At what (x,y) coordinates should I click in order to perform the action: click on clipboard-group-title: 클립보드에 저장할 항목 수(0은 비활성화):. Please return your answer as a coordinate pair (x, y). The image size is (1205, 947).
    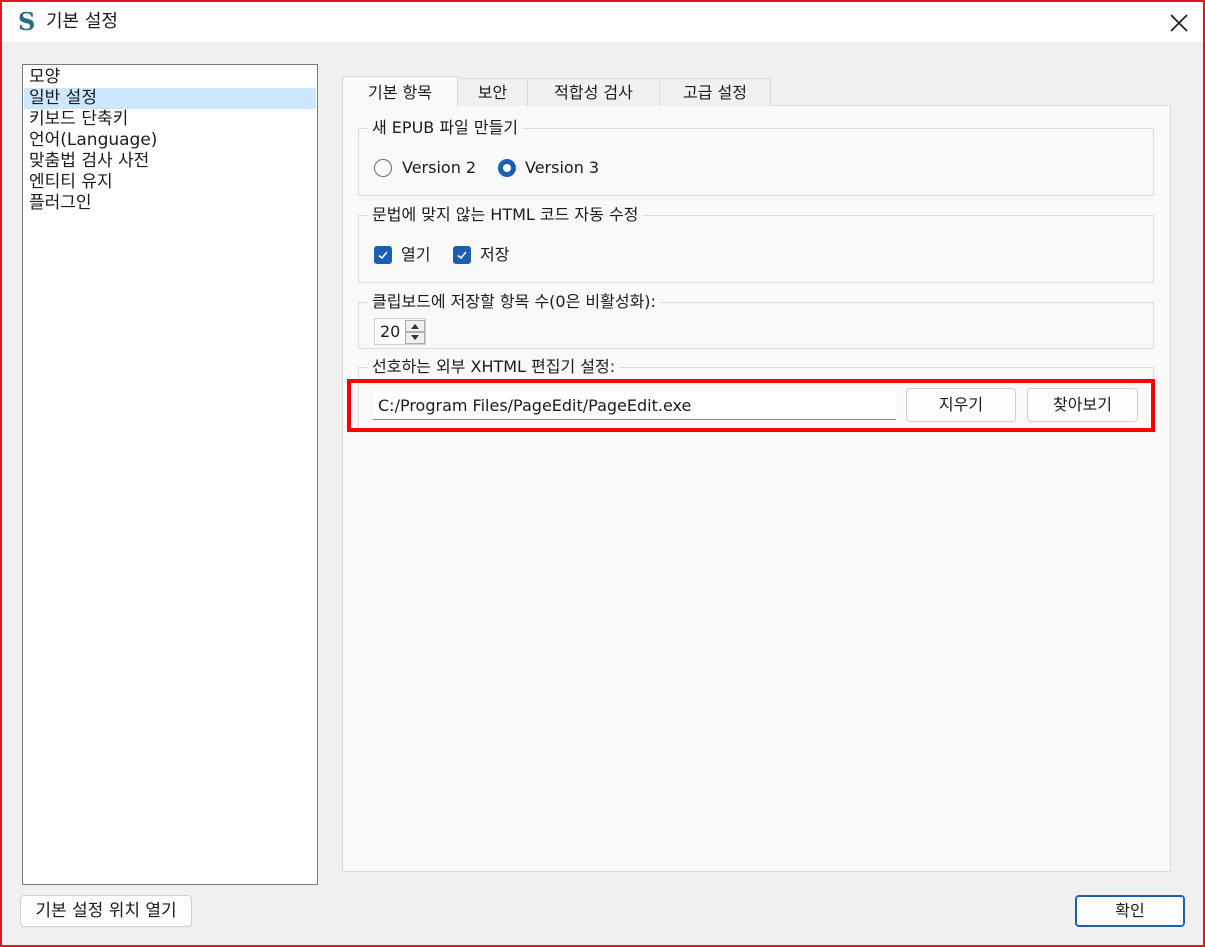
    Looking at the image, I should click on (514, 302).